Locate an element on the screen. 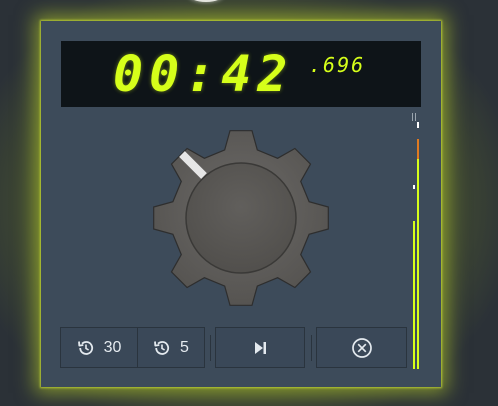  skip-button is located at coordinates (260, 347).